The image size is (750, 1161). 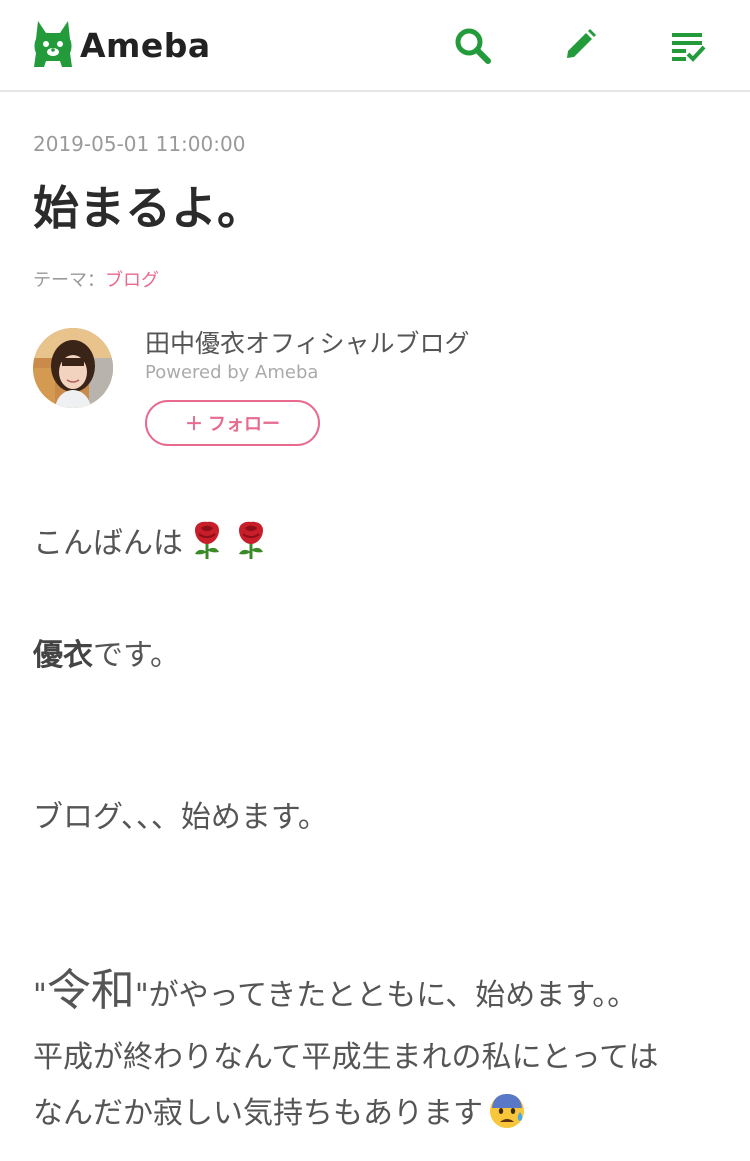 What do you see at coordinates (148, 208) in the screenshot?
I see `post-title: 始まるよ。` at bounding box center [148, 208].